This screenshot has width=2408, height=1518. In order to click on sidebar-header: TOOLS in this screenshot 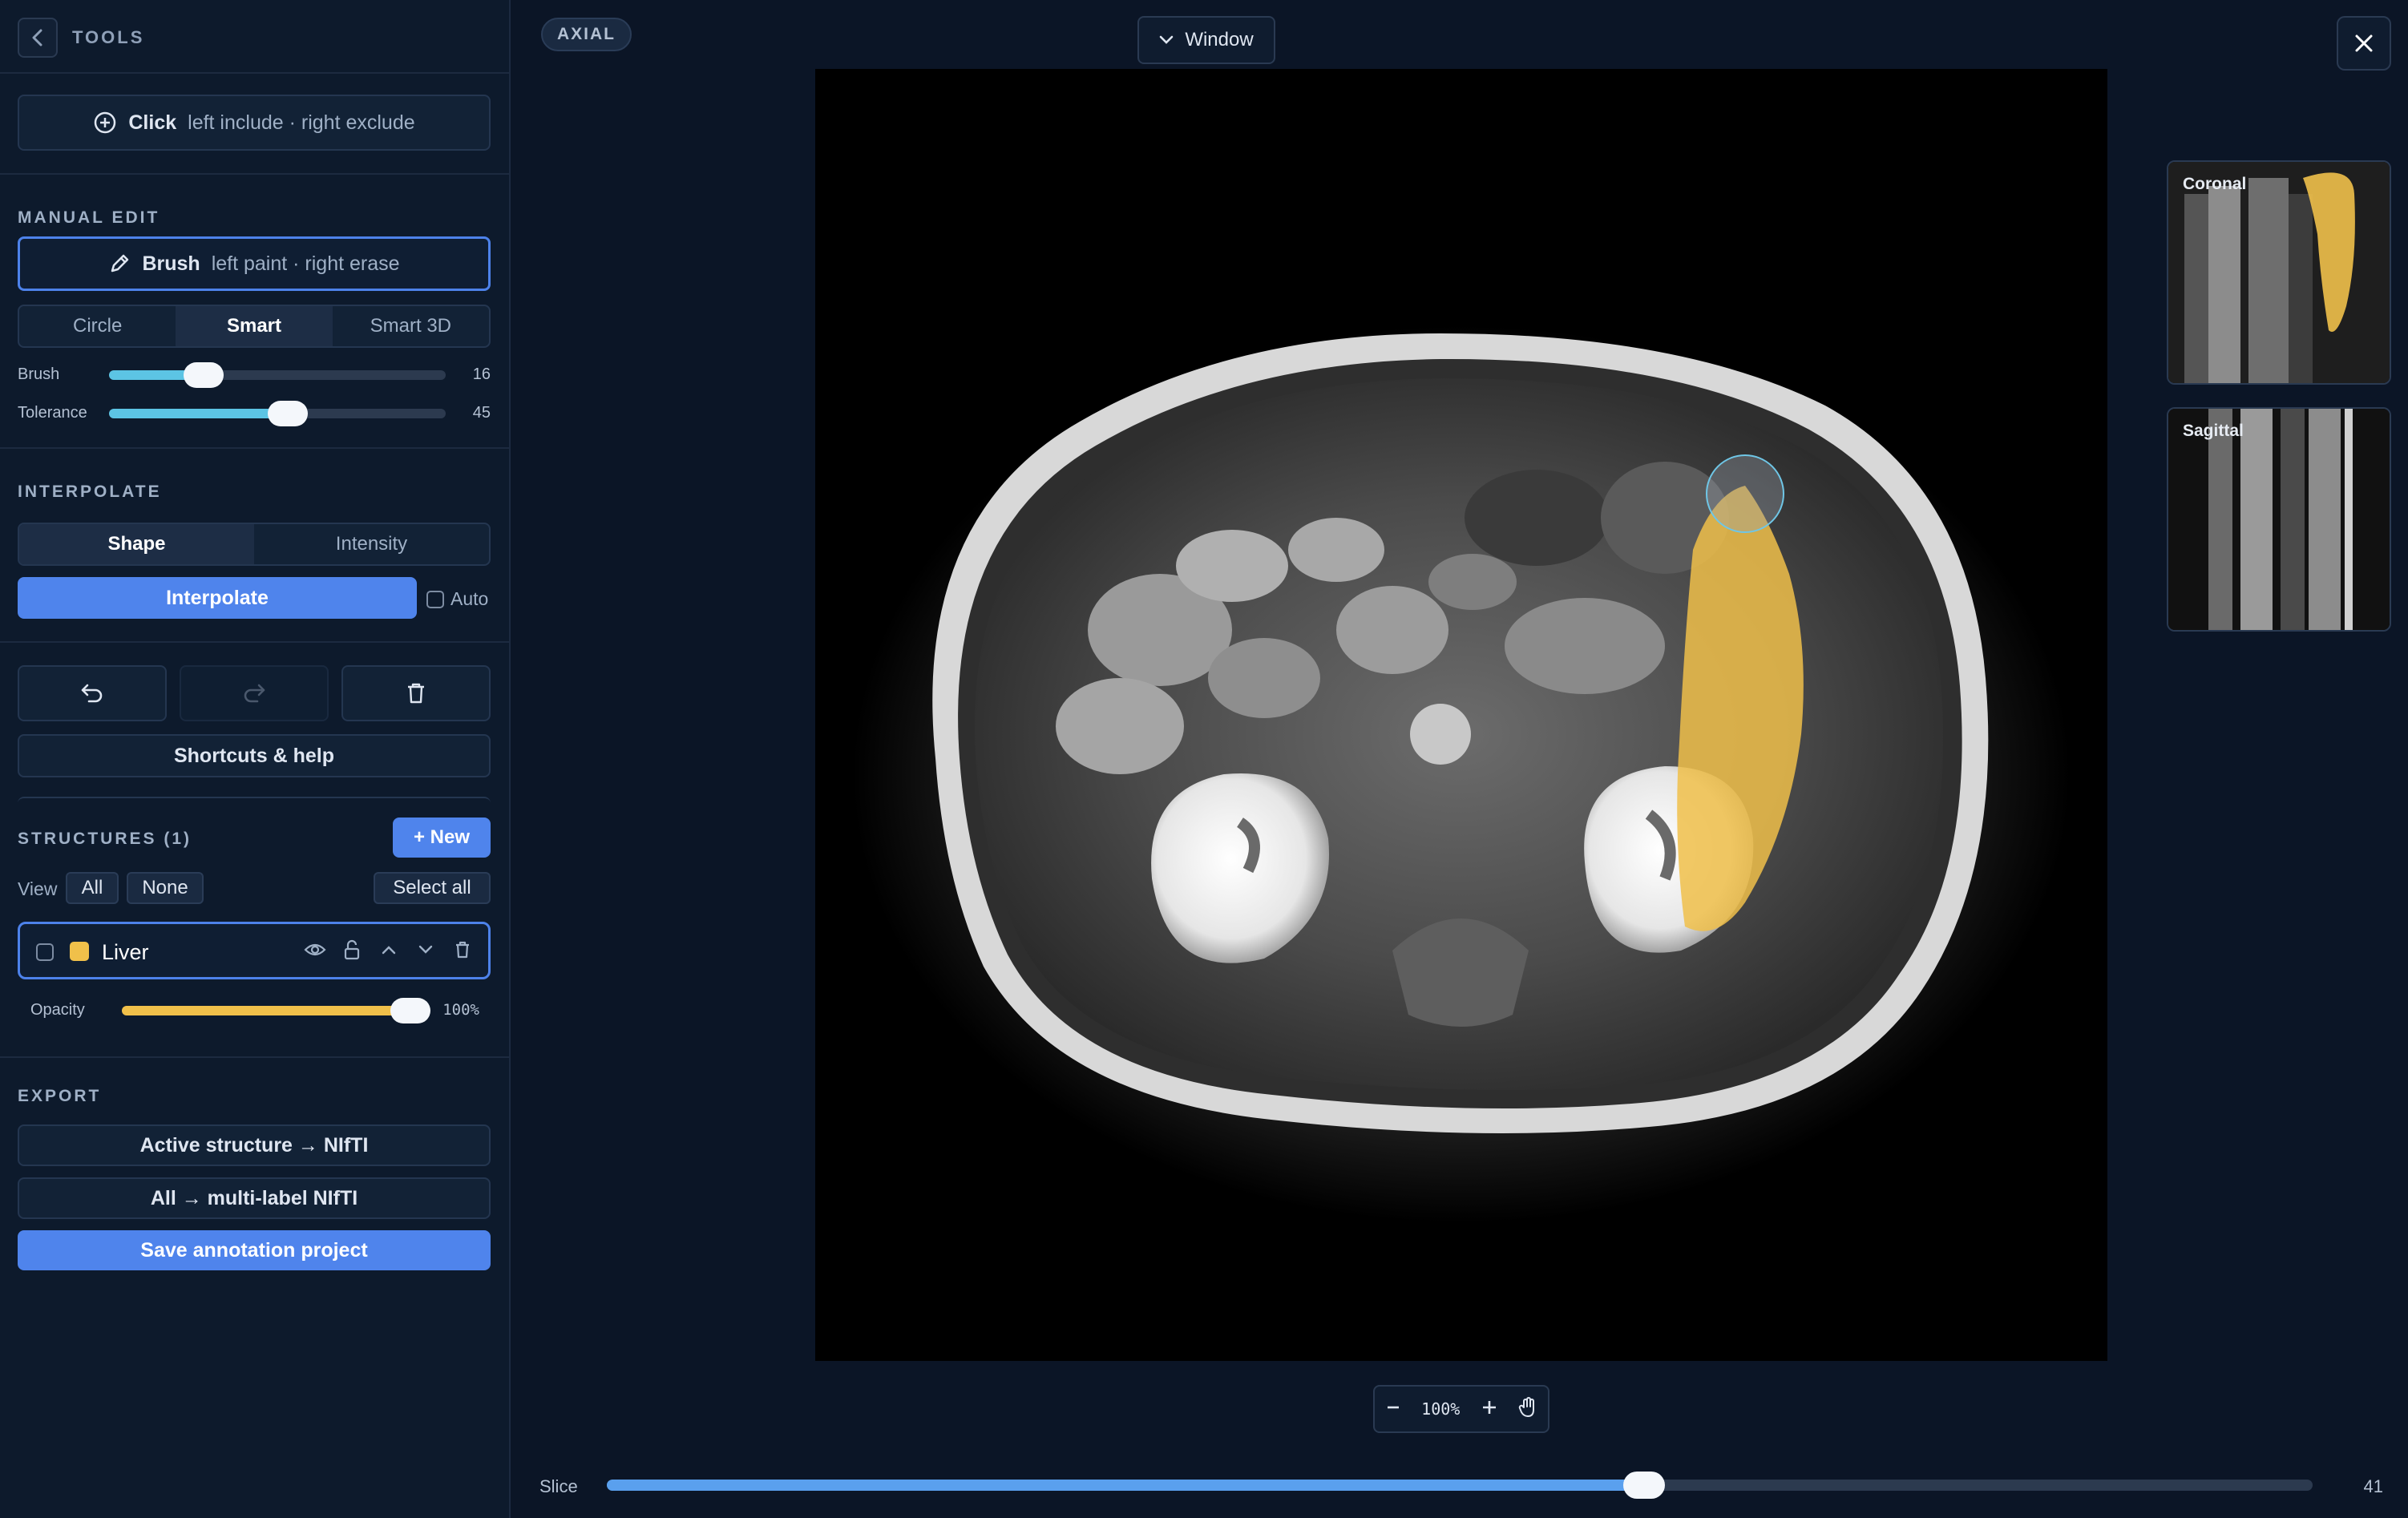, I will do `click(254, 37)`.